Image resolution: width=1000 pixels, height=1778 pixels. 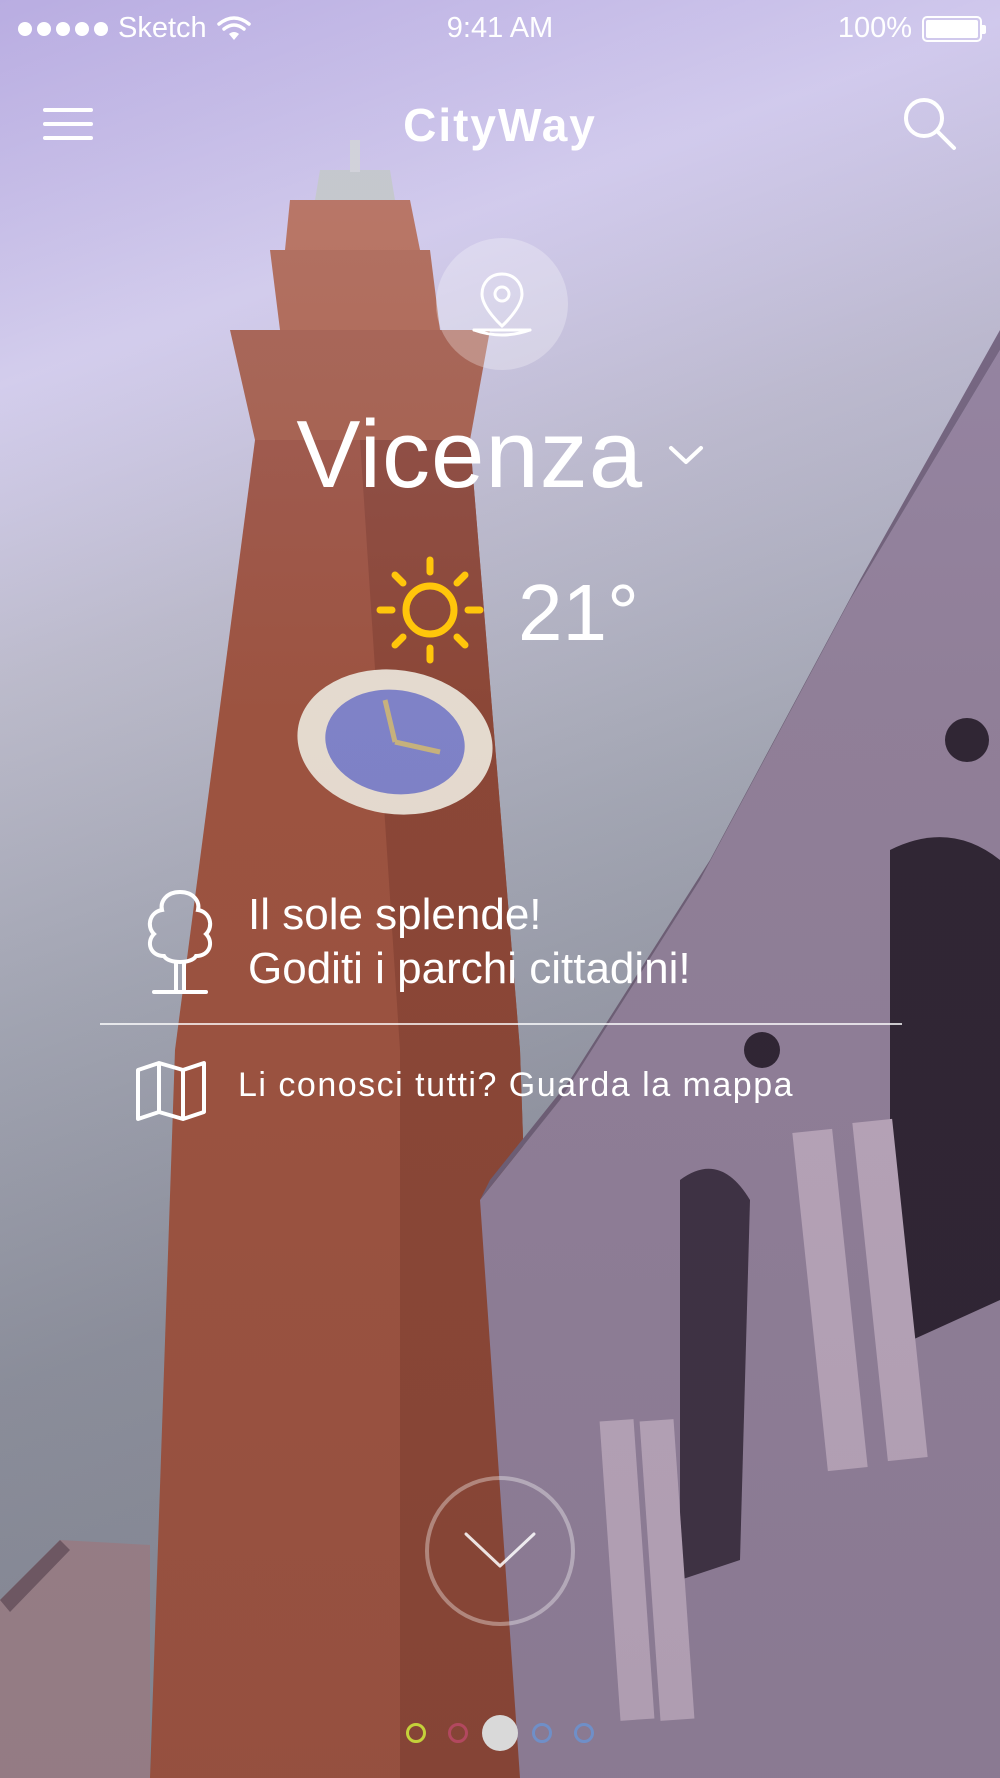 I want to click on battery-icon, so click(x=954, y=28).